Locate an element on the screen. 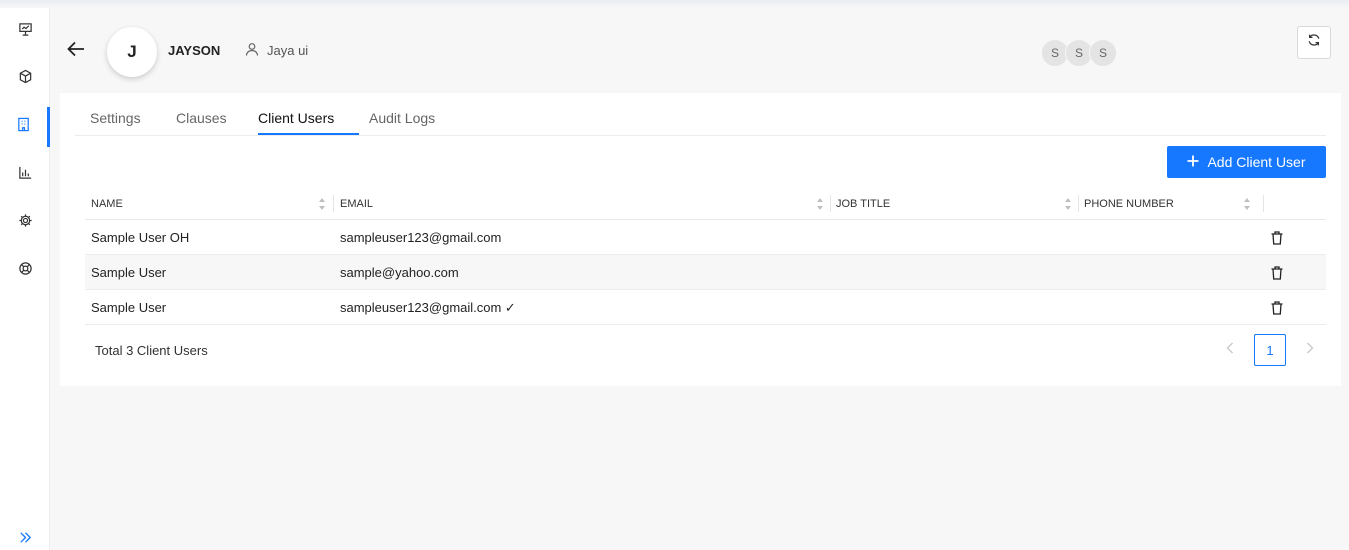 The image size is (1349, 550). box-icon is located at coordinates (25, 79).